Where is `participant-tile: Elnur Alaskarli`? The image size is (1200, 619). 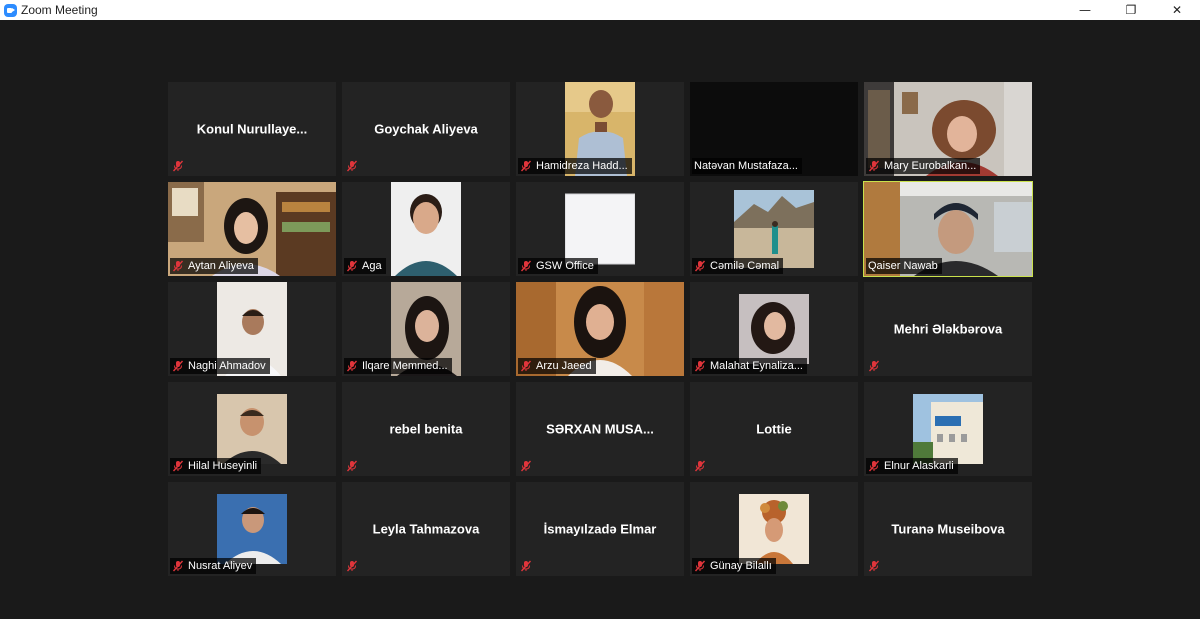 participant-tile: Elnur Alaskarli is located at coordinates (948, 429).